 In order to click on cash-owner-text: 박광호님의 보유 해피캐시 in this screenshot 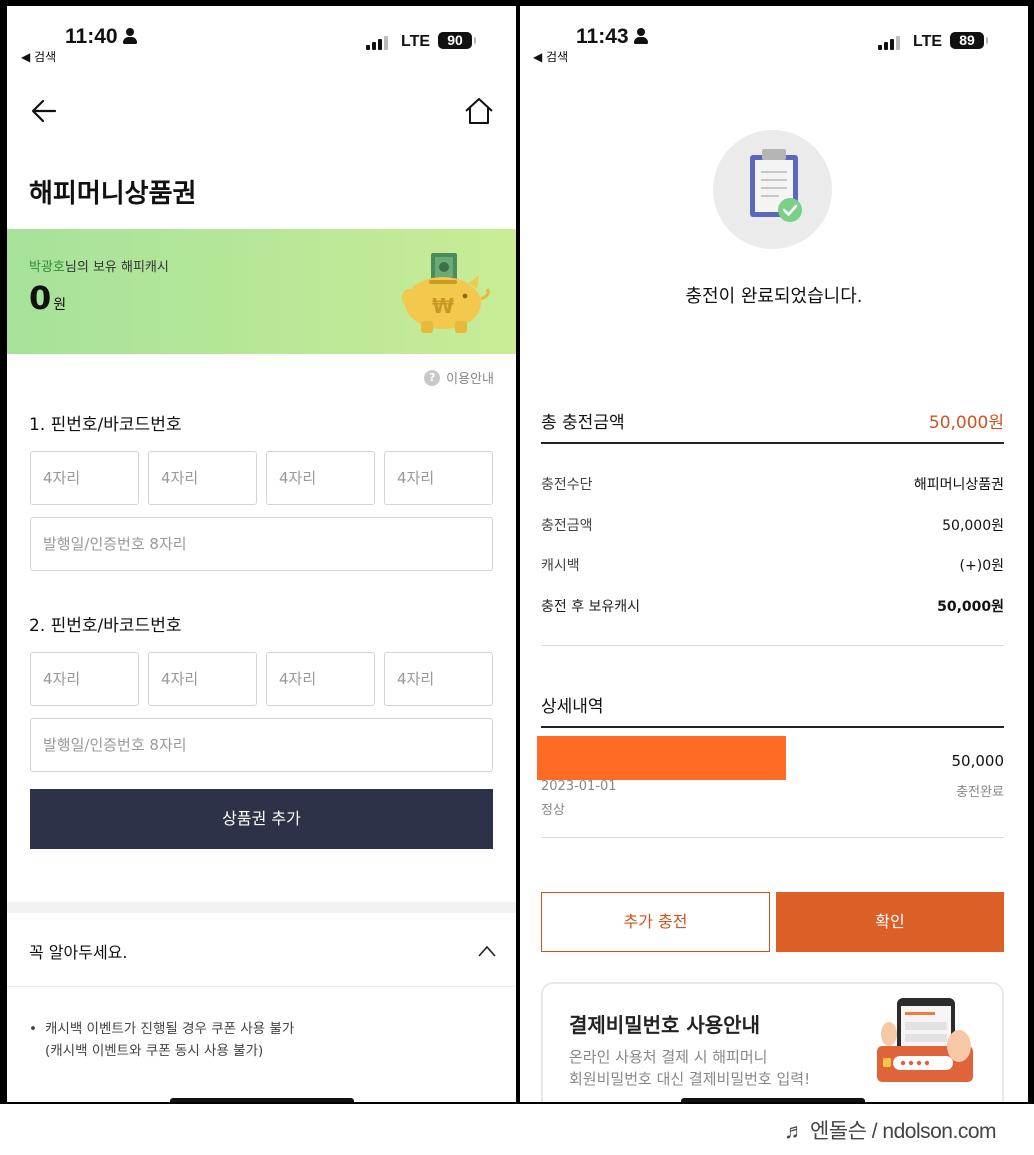, I will do `click(99, 265)`.